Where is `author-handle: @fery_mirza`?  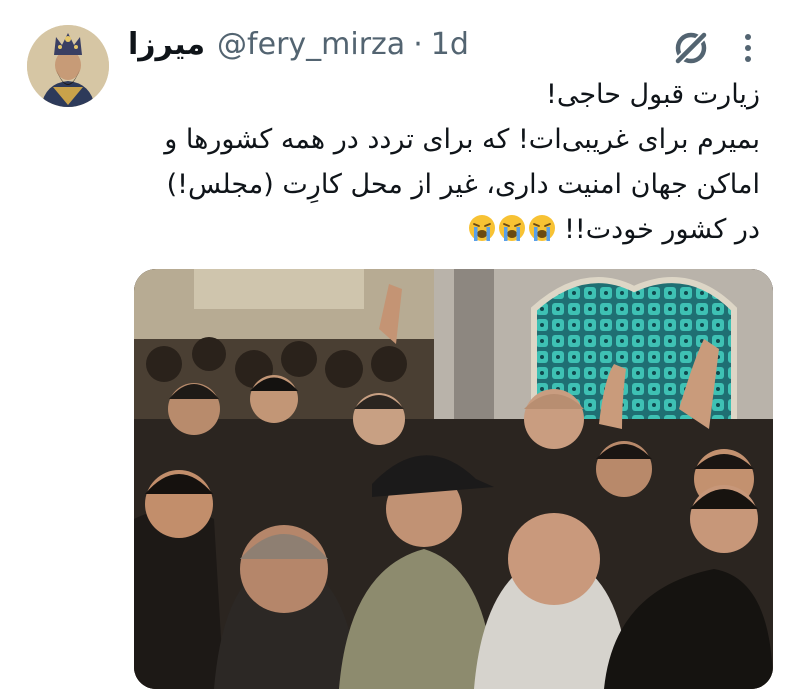
author-handle: @fery_mirza is located at coordinates (311, 44).